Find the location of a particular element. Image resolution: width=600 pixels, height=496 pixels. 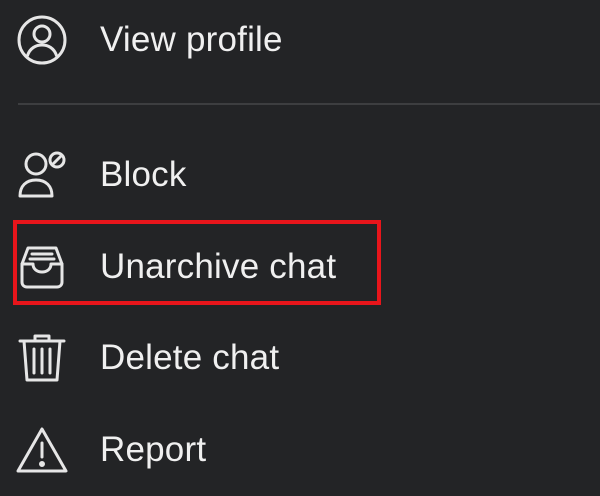

menu-item-label: Unarchive chat is located at coordinates (218, 266).